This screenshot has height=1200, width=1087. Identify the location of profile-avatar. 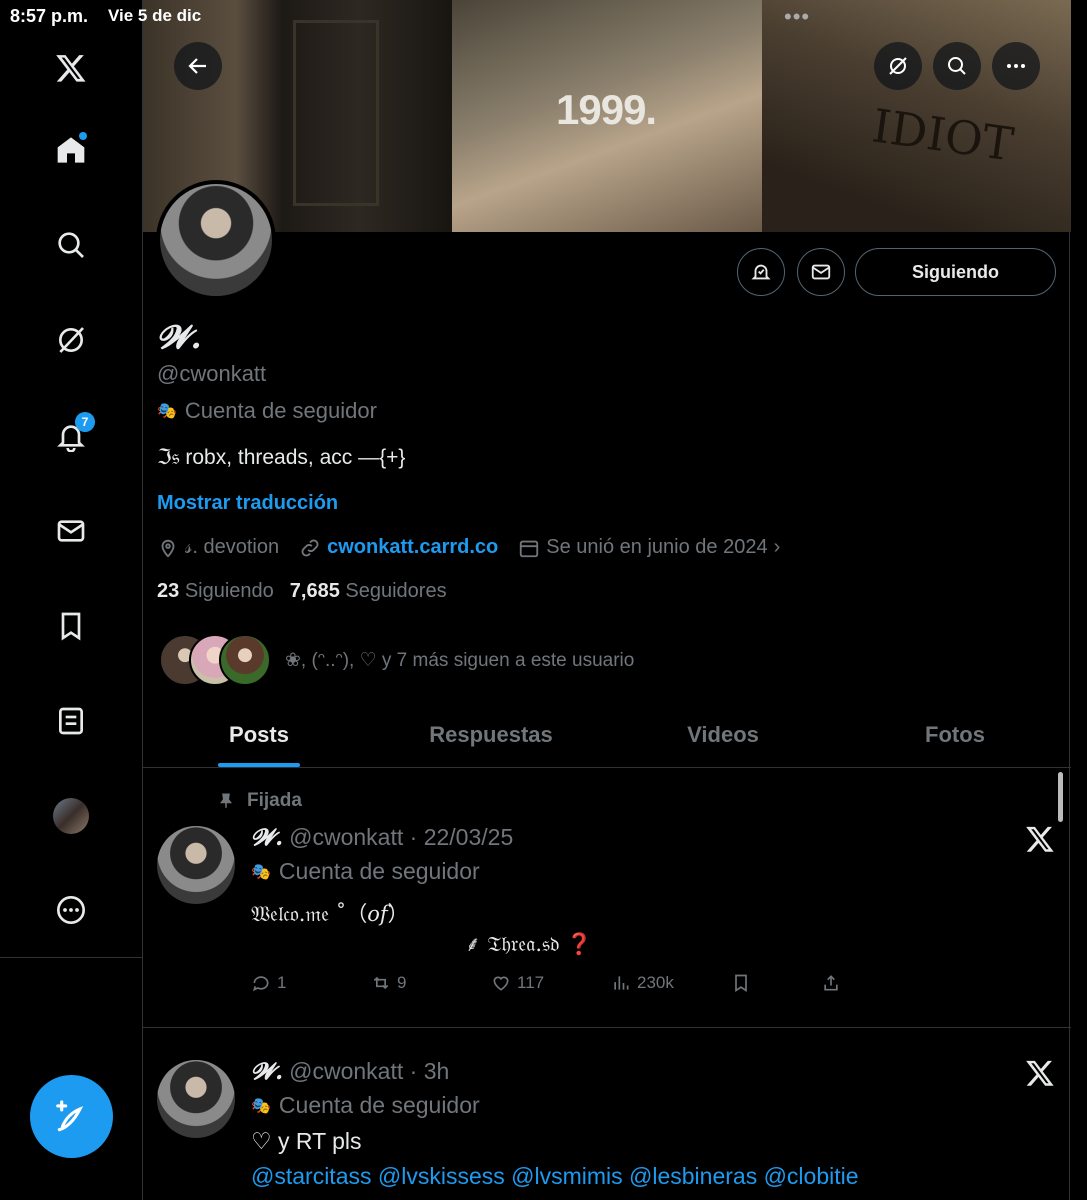
(216, 240).